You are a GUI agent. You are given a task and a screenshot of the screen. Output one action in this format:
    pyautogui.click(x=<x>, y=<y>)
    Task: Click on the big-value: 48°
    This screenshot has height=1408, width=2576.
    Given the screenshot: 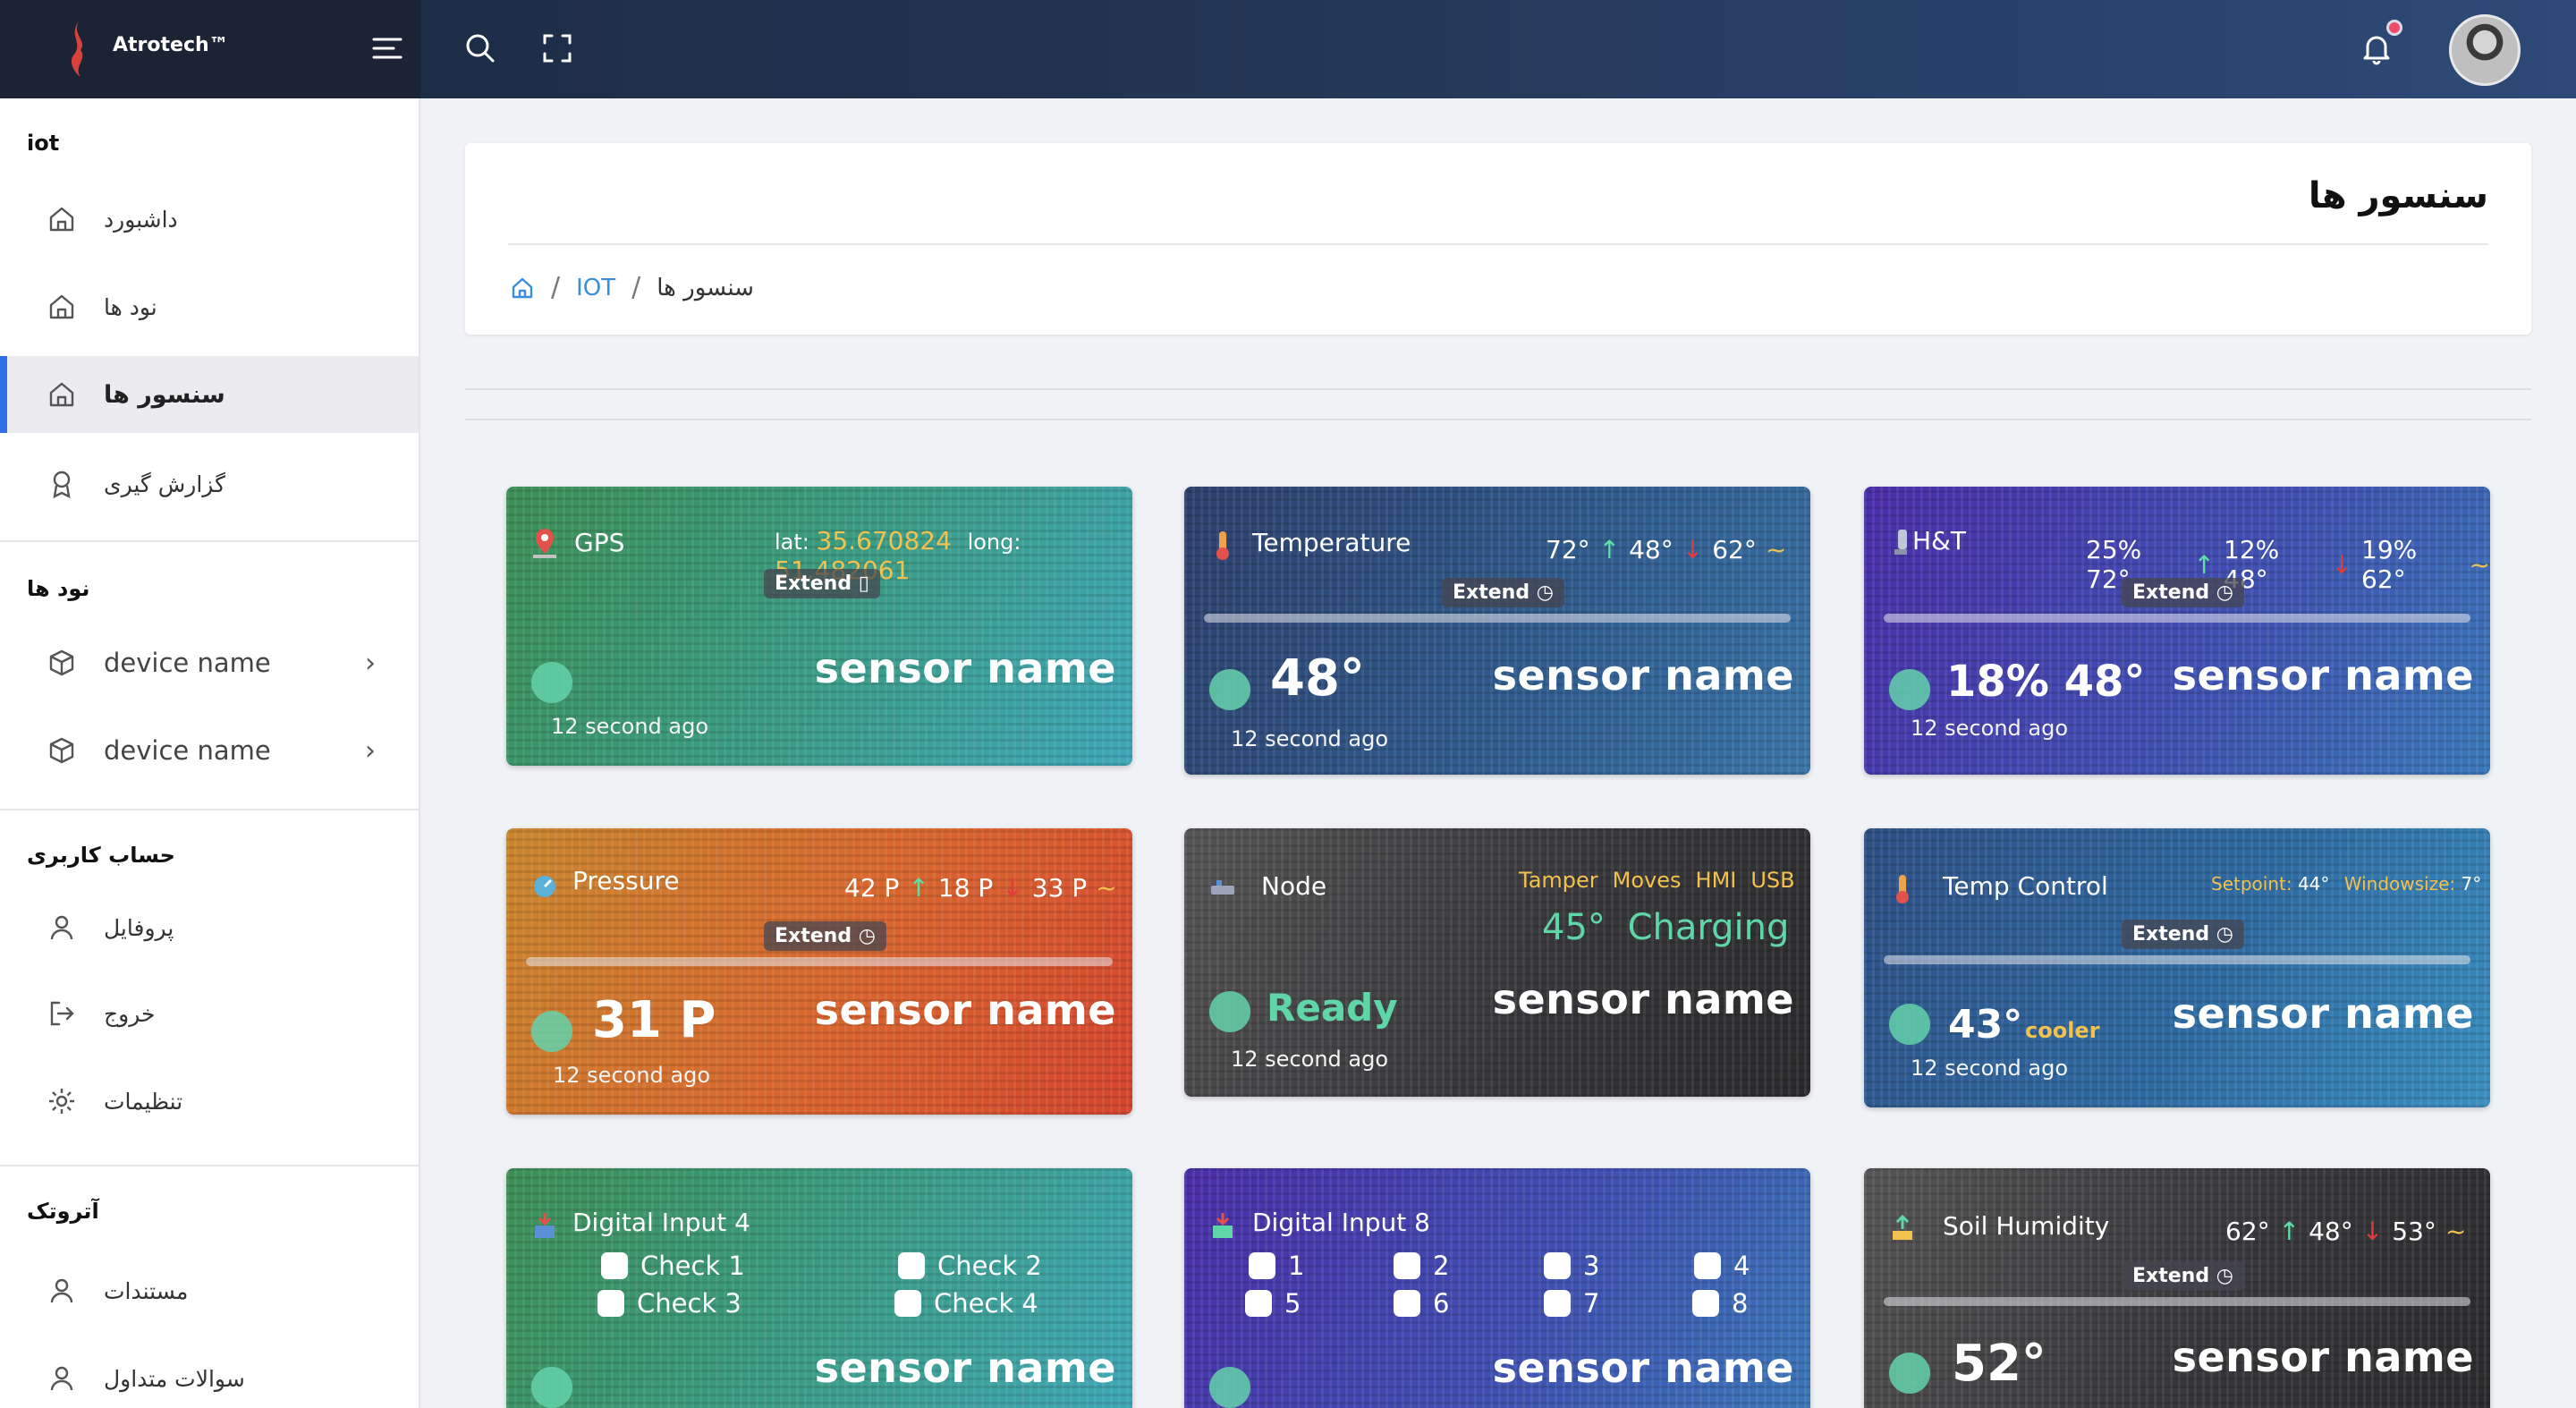 What is the action you would take?
    pyautogui.click(x=1317, y=678)
    